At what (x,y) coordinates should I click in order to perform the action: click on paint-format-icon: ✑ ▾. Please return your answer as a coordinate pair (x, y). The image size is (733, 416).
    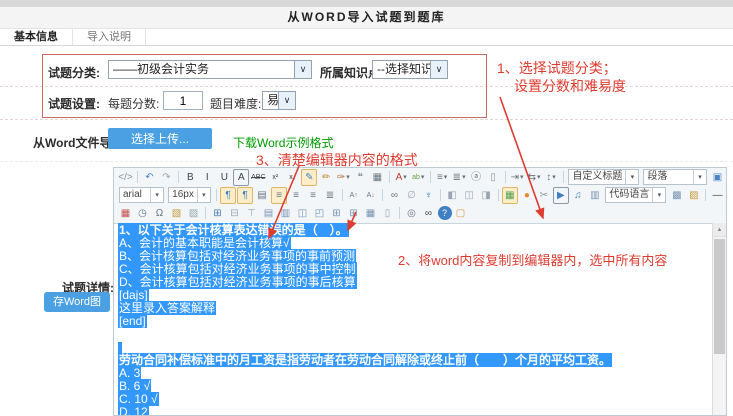
    Looking at the image, I should click on (343, 177).